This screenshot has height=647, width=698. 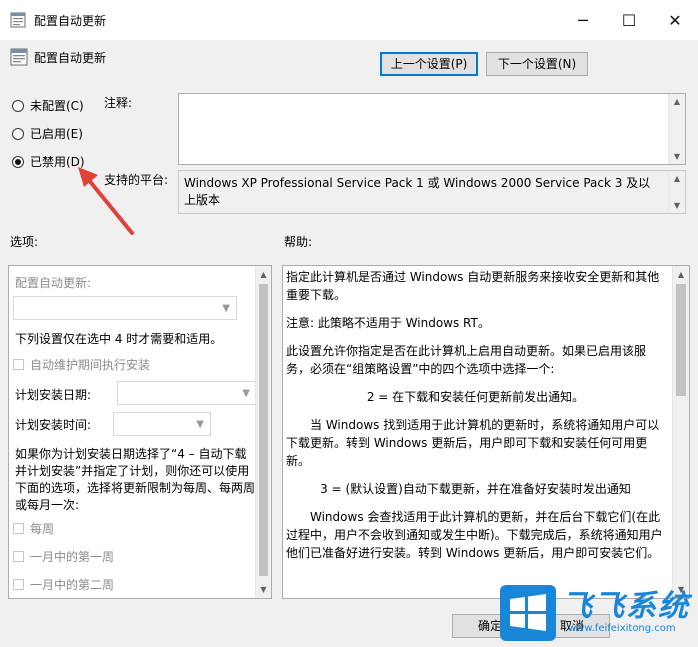 What do you see at coordinates (187, 393) in the screenshot?
I see `schedule-day-combo: ▼` at bounding box center [187, 393].